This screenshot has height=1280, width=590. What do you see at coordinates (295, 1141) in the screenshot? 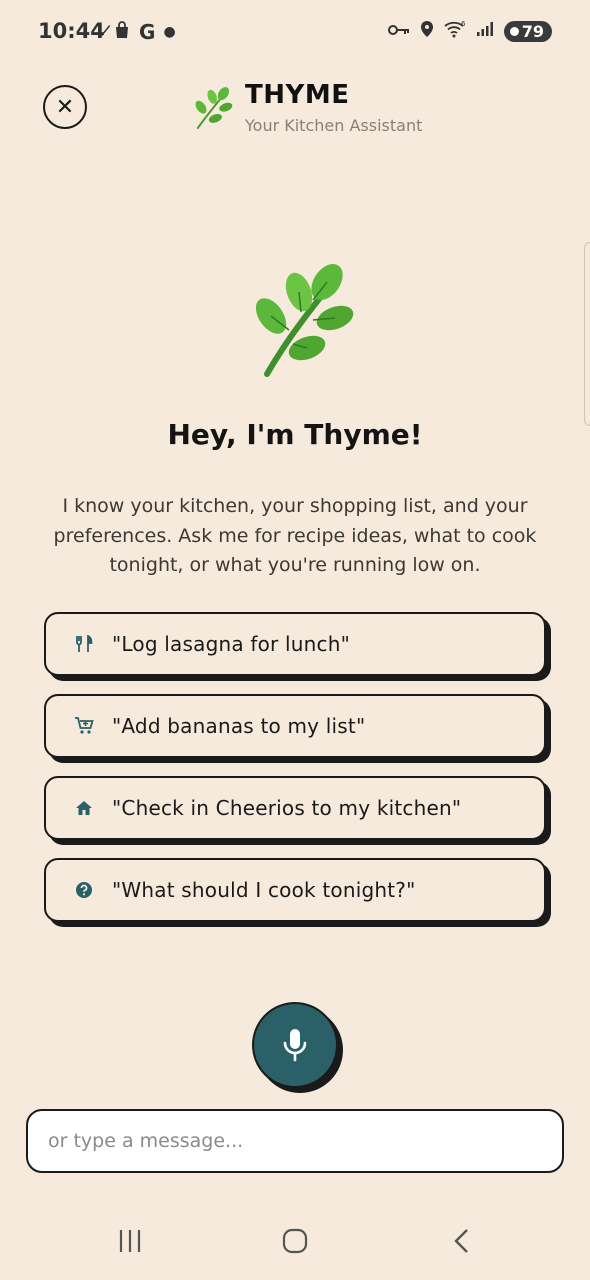
I see `message-input` at bounding box center [295, 1141].